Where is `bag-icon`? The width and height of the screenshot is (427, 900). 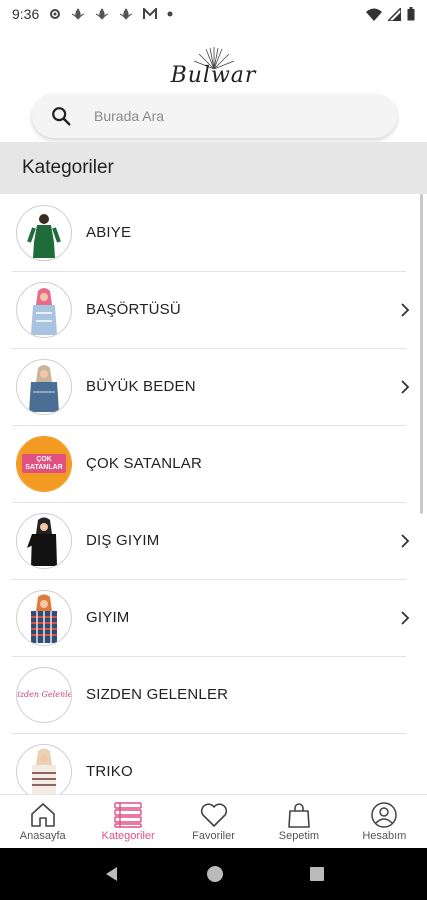 bag-icon is located at coordinates (299, 815).